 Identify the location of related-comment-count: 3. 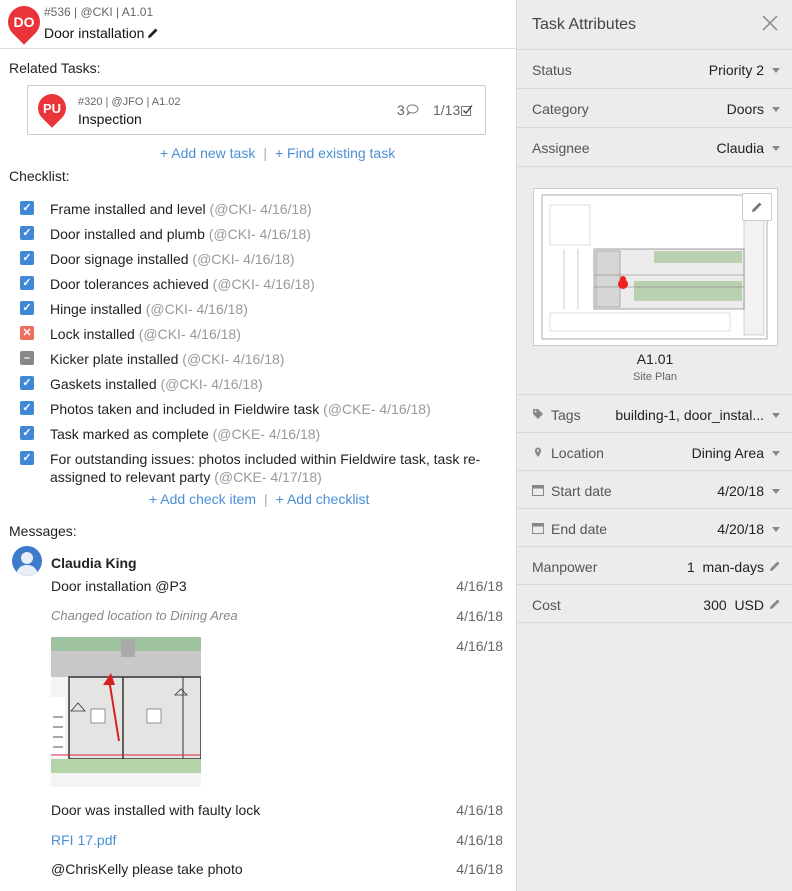
(408, 110).